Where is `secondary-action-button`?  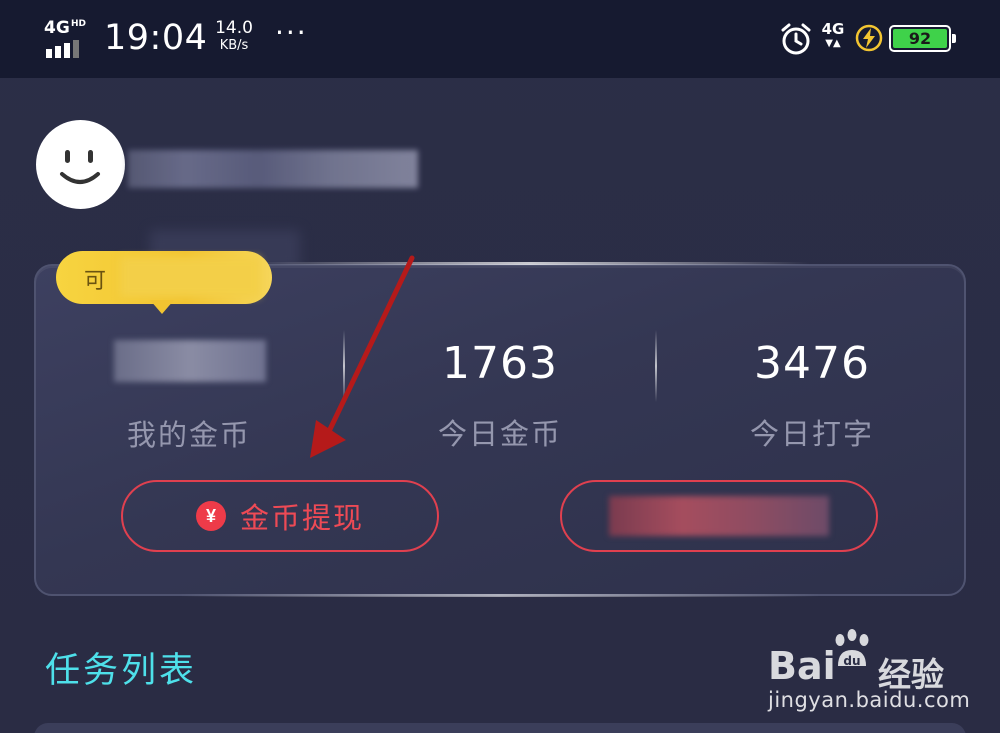
secondary-action-button is located at coordinates (719, 516).